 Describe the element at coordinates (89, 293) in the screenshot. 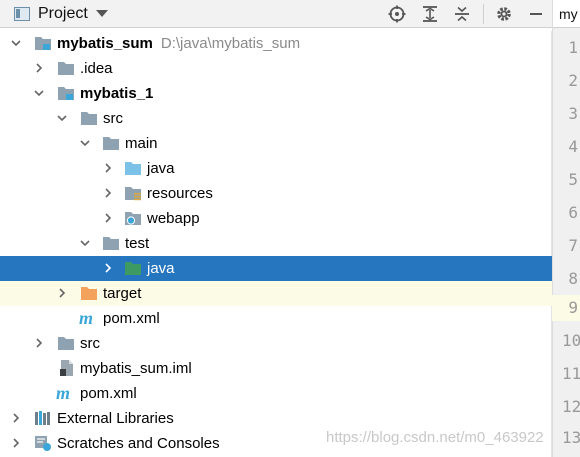

I see `excluded-folder-icon` at that location.